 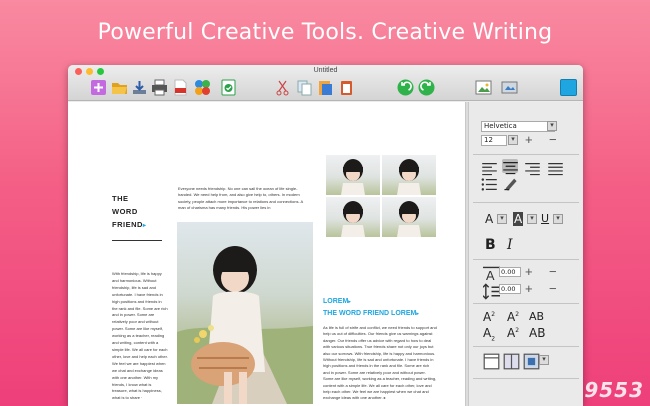 I want to click on superscript-first-digit: 2, so click(x=493, y=314).